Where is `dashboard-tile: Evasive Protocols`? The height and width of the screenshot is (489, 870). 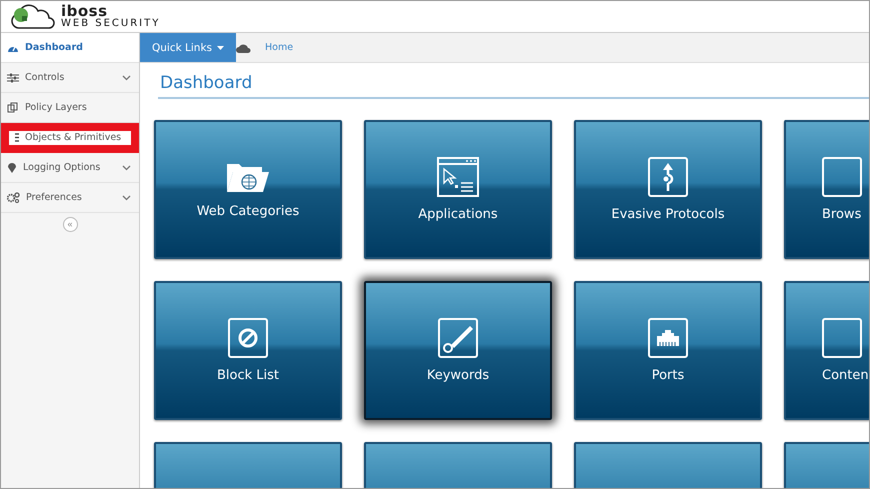 dashboard-tile: Evasive Protocols is located at coordinates (668, 189).